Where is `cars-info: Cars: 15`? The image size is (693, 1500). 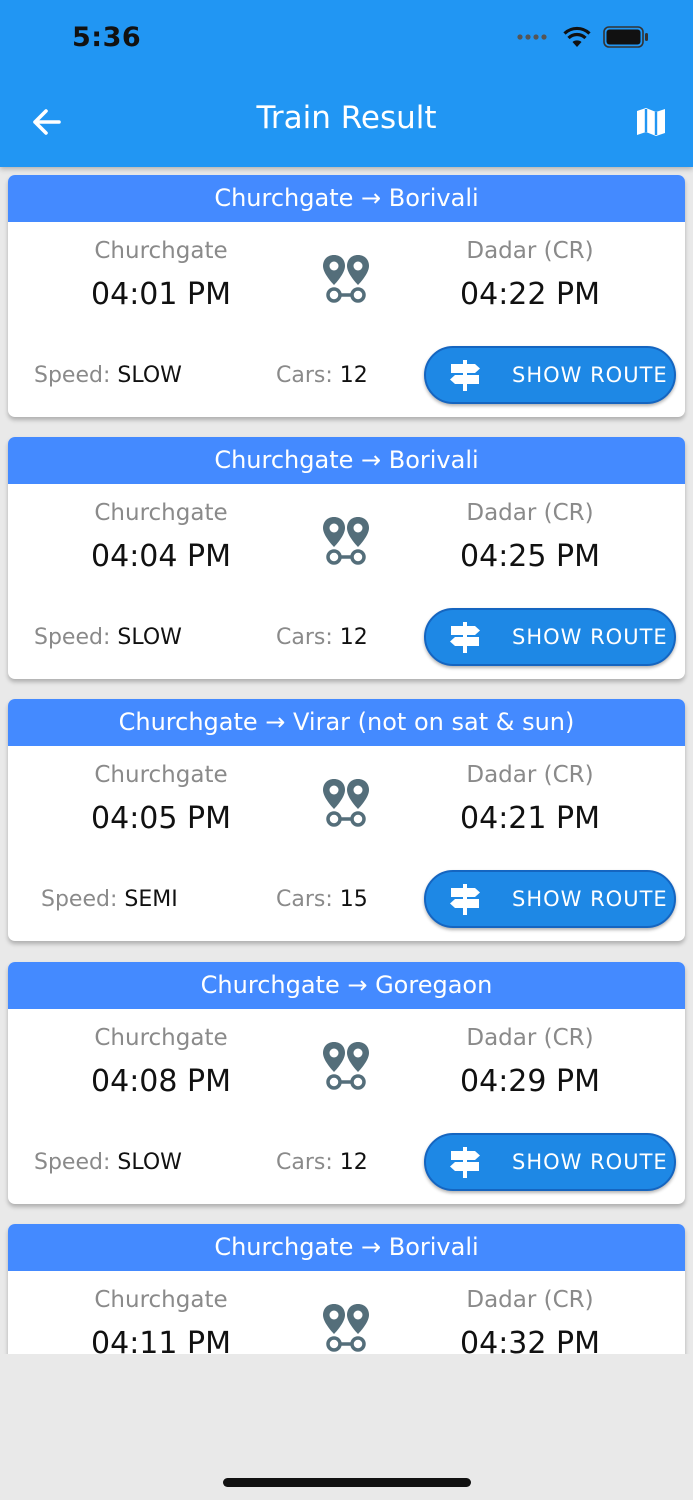 cars-info: Cars: 15 is located at coordinates (322, 899).